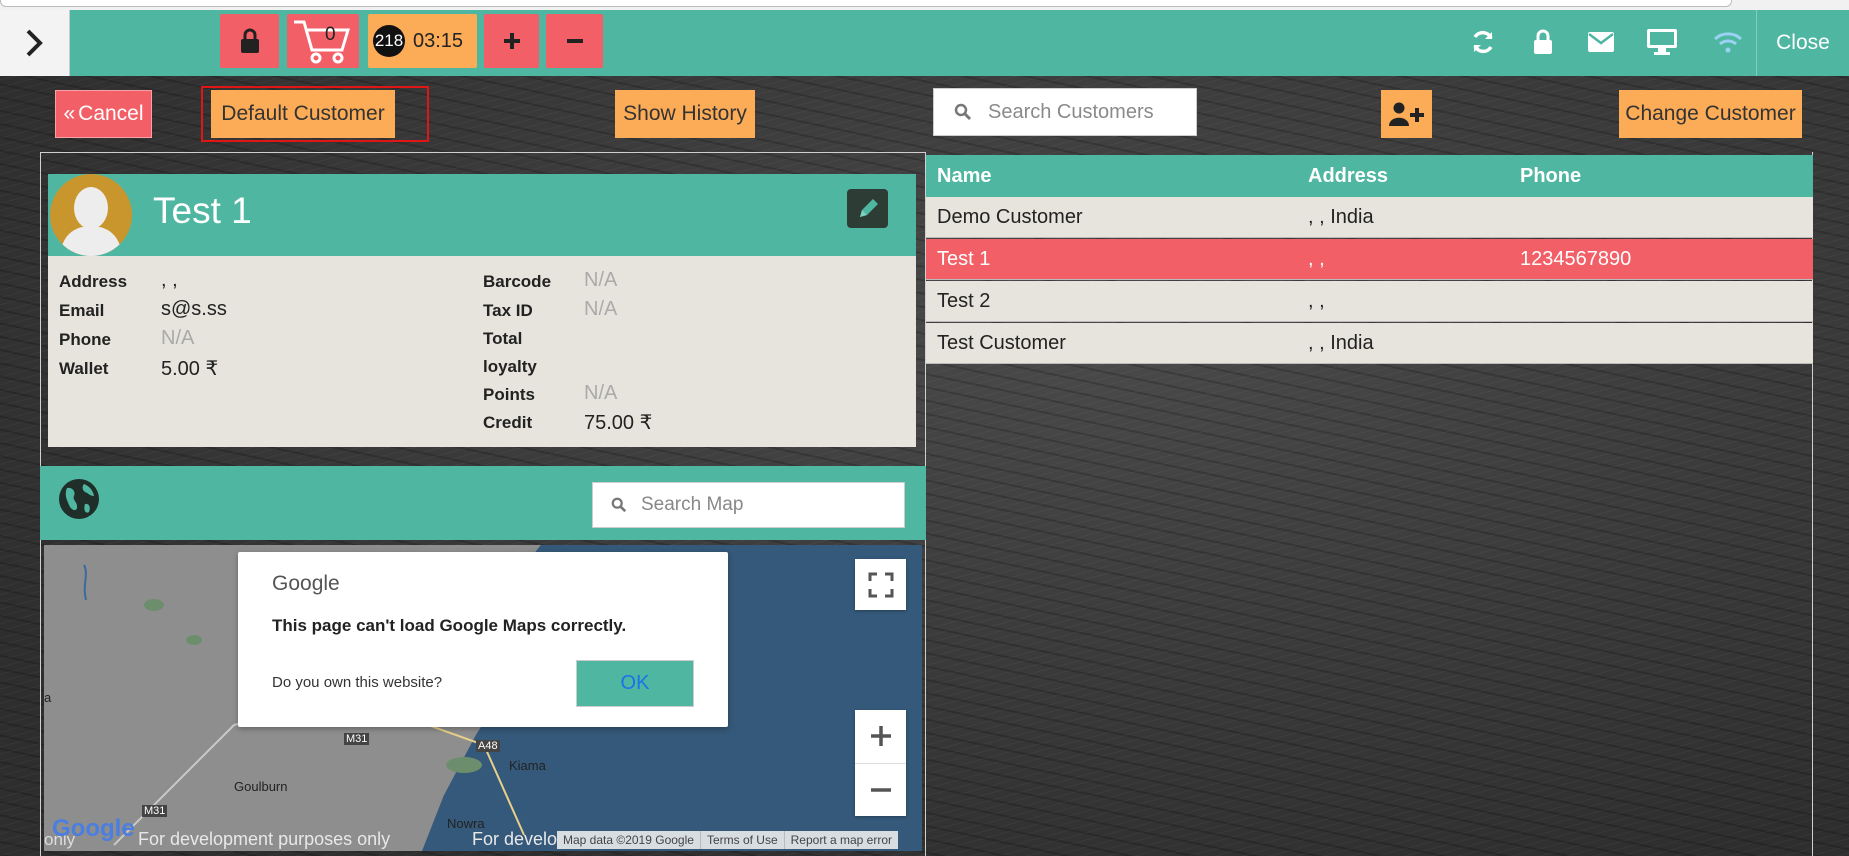 This screenshot has height=856, width=1849. I want to click on map-label-kiama: Kiama, so click(527, 765).